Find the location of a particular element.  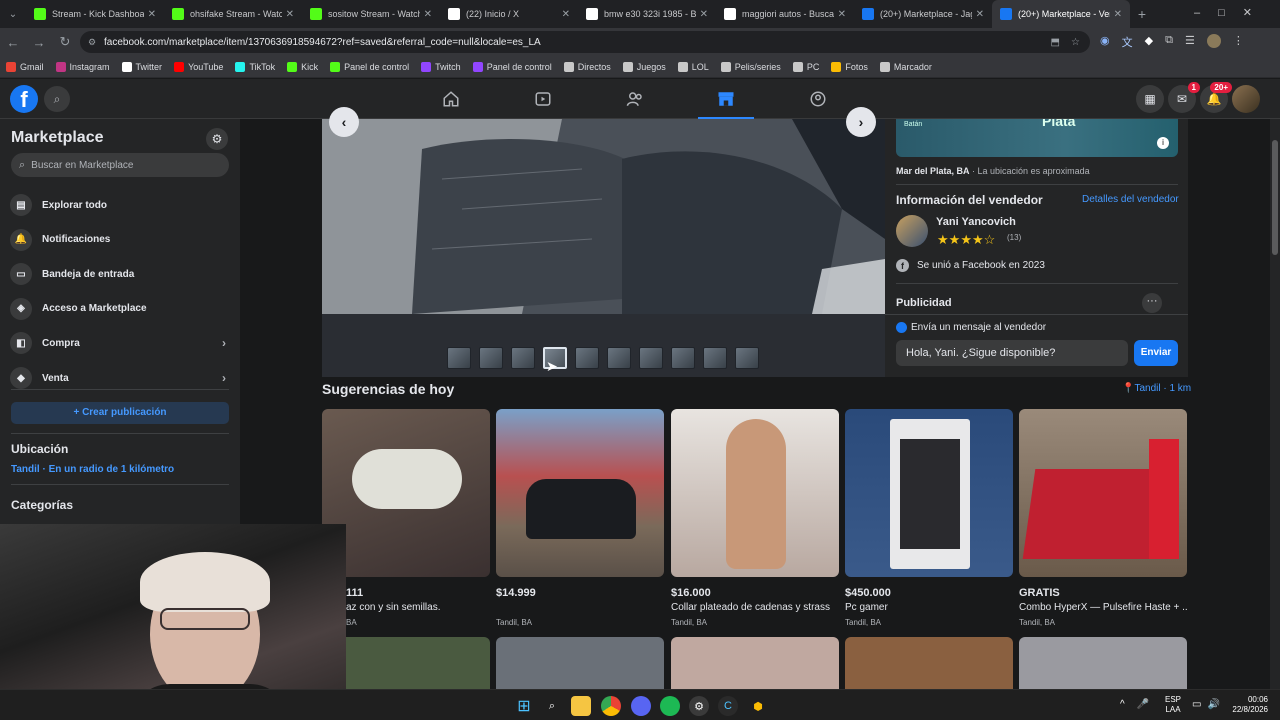

bookmark-item: Panel de control is located at coordinates (512, 66).